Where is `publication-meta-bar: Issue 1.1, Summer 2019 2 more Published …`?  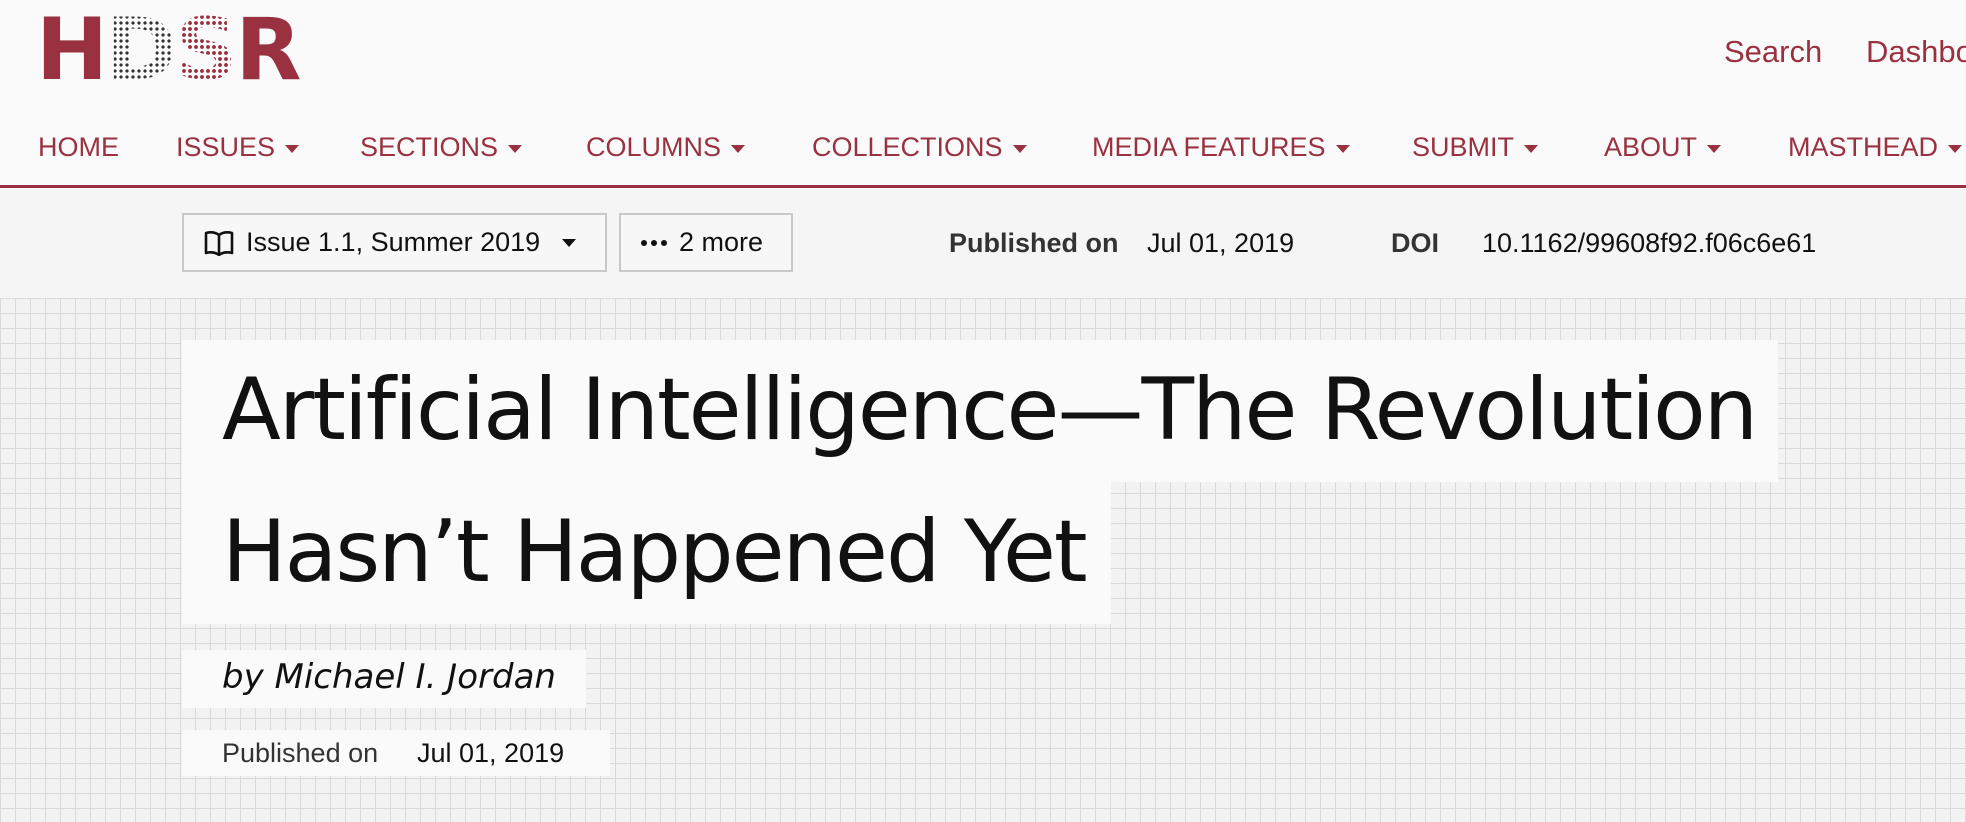
publication-meta-bar: Issue 1.1, Summer 2019 2 more Published … is located at coordinates (983, 243).